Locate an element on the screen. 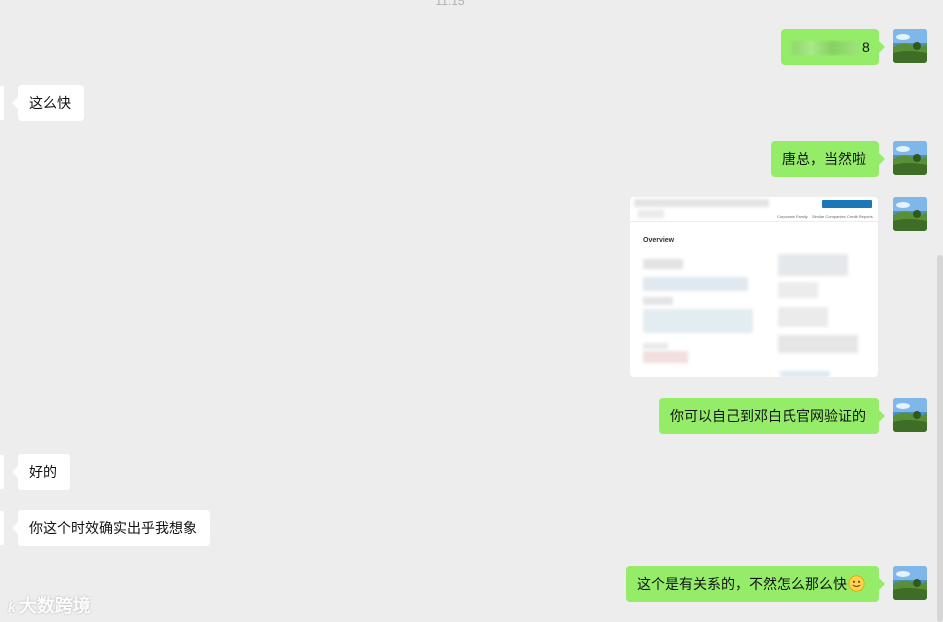  watermark: k 大数跨境 is located at coordinates (49, 605).